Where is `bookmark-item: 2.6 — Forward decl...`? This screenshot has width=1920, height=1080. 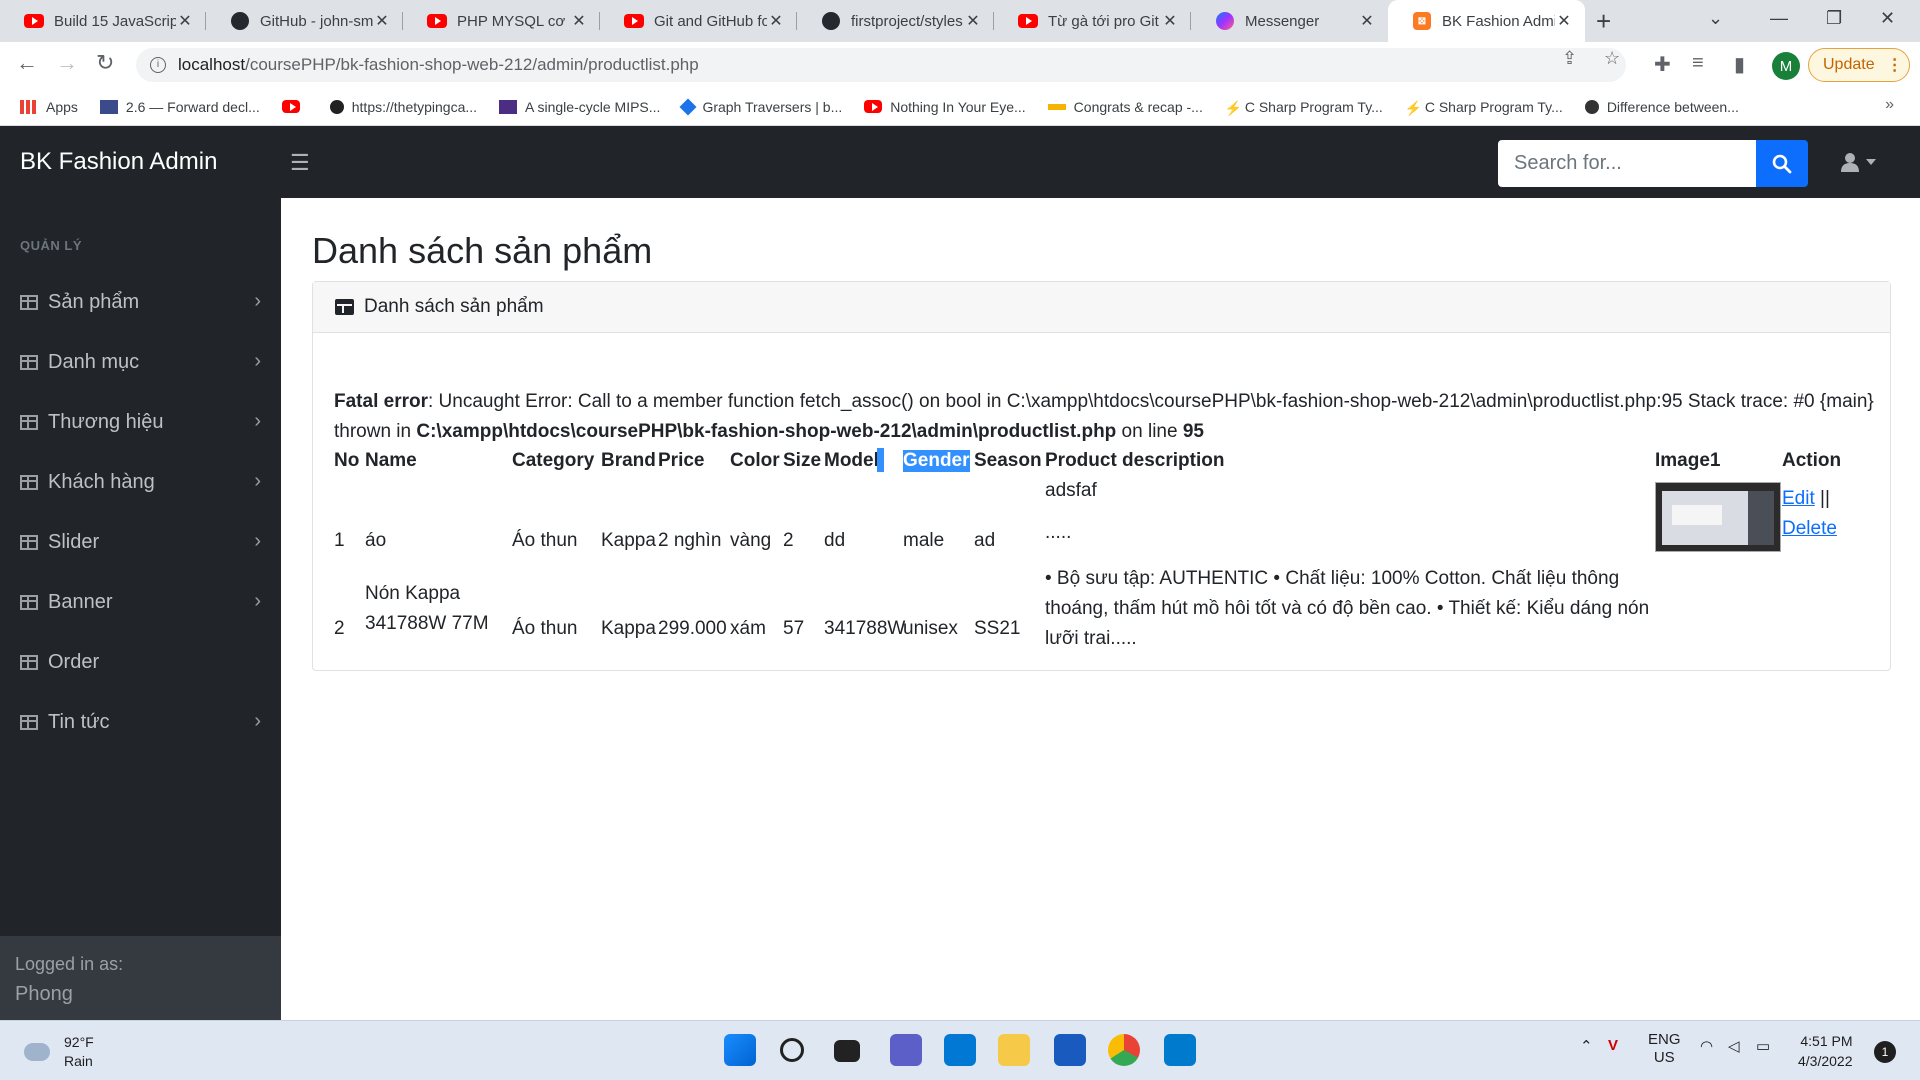 bookmark-item: 2.6 — Forward decl... is located at coordinates (179, 107).